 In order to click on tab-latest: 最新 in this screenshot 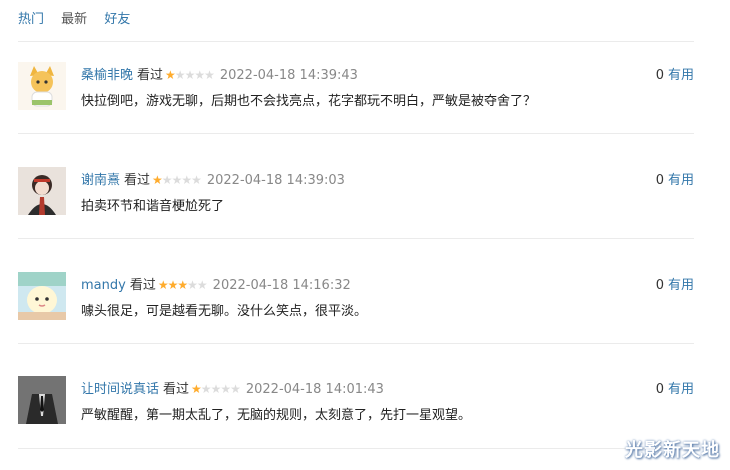, I will do `click(74, 17)`.